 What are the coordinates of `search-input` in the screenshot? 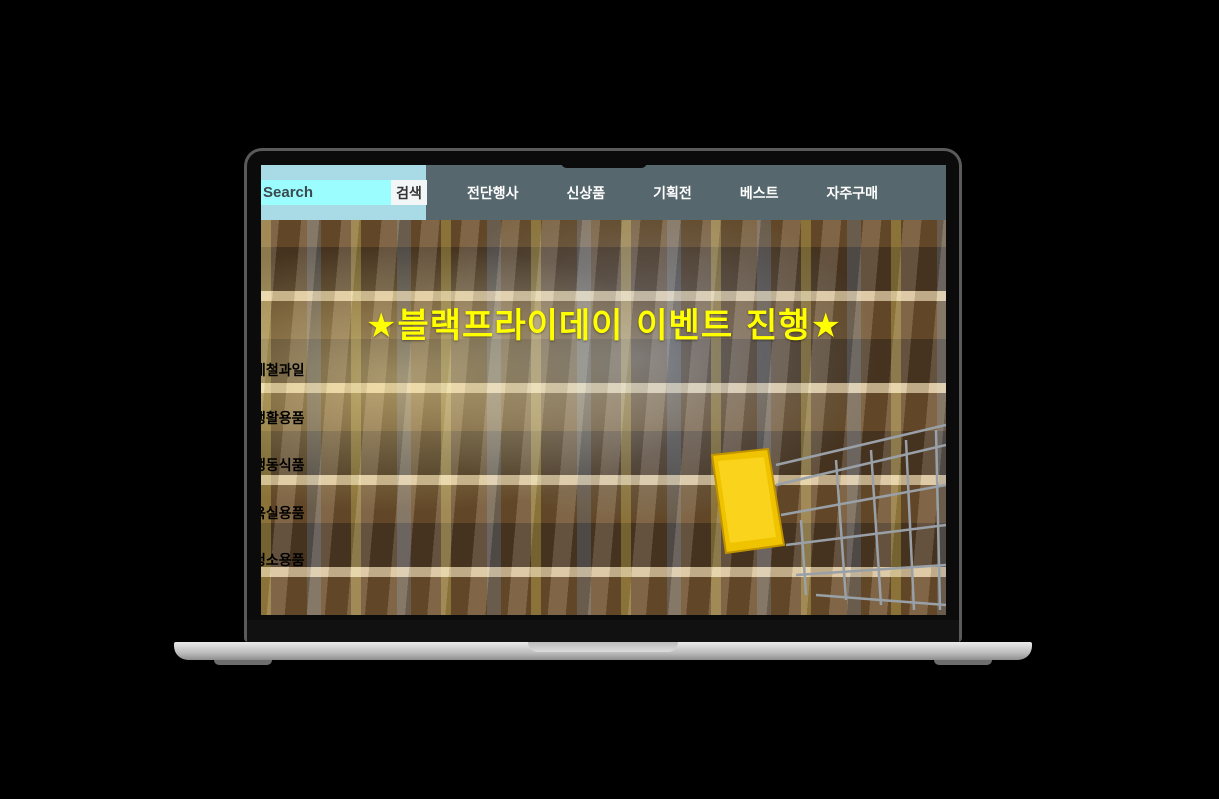 It's located at (326, 192).